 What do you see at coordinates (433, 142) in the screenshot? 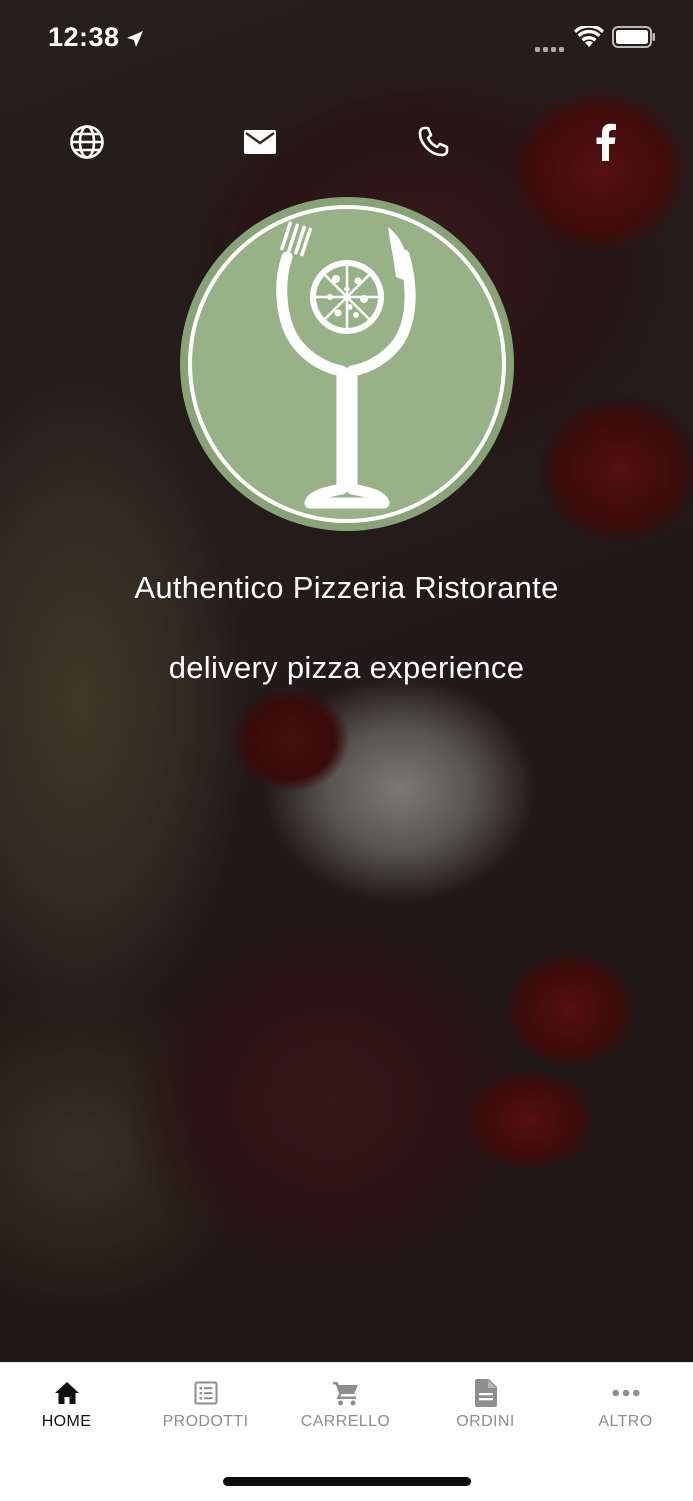
I see `phone-icon` at bounding box center [433, 142].